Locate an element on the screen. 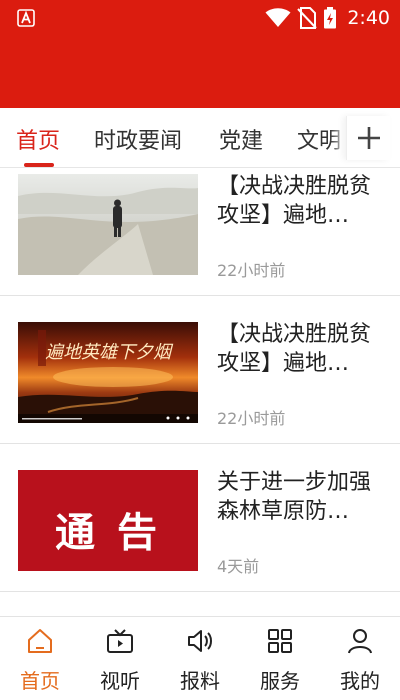 This screenshot has height=700, width=400. bottom-nav: 首页 视听 报料 服务 我的 is located at coordinates (200, 658).